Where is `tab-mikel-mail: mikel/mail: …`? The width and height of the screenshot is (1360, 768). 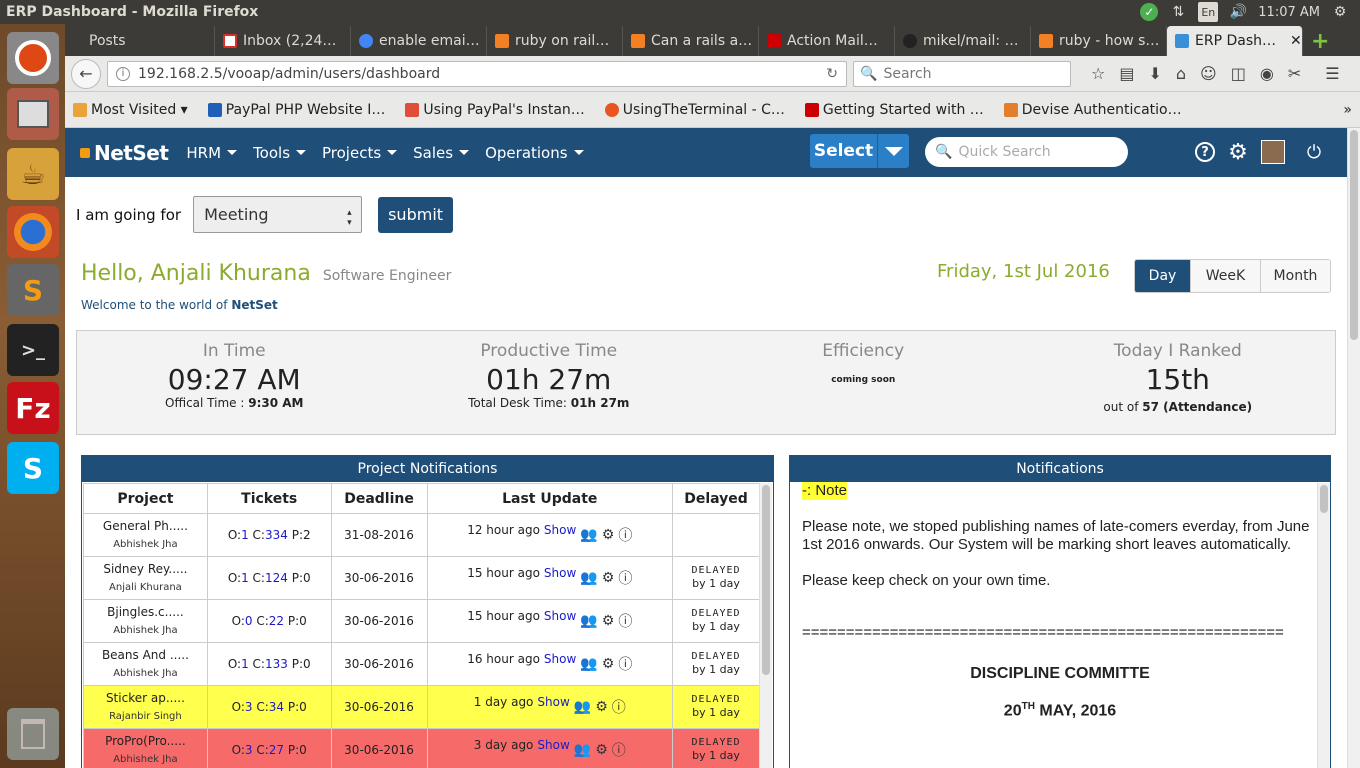 tab-mikel-mail: mikel/mail: … is located at coordinates (963, 41).